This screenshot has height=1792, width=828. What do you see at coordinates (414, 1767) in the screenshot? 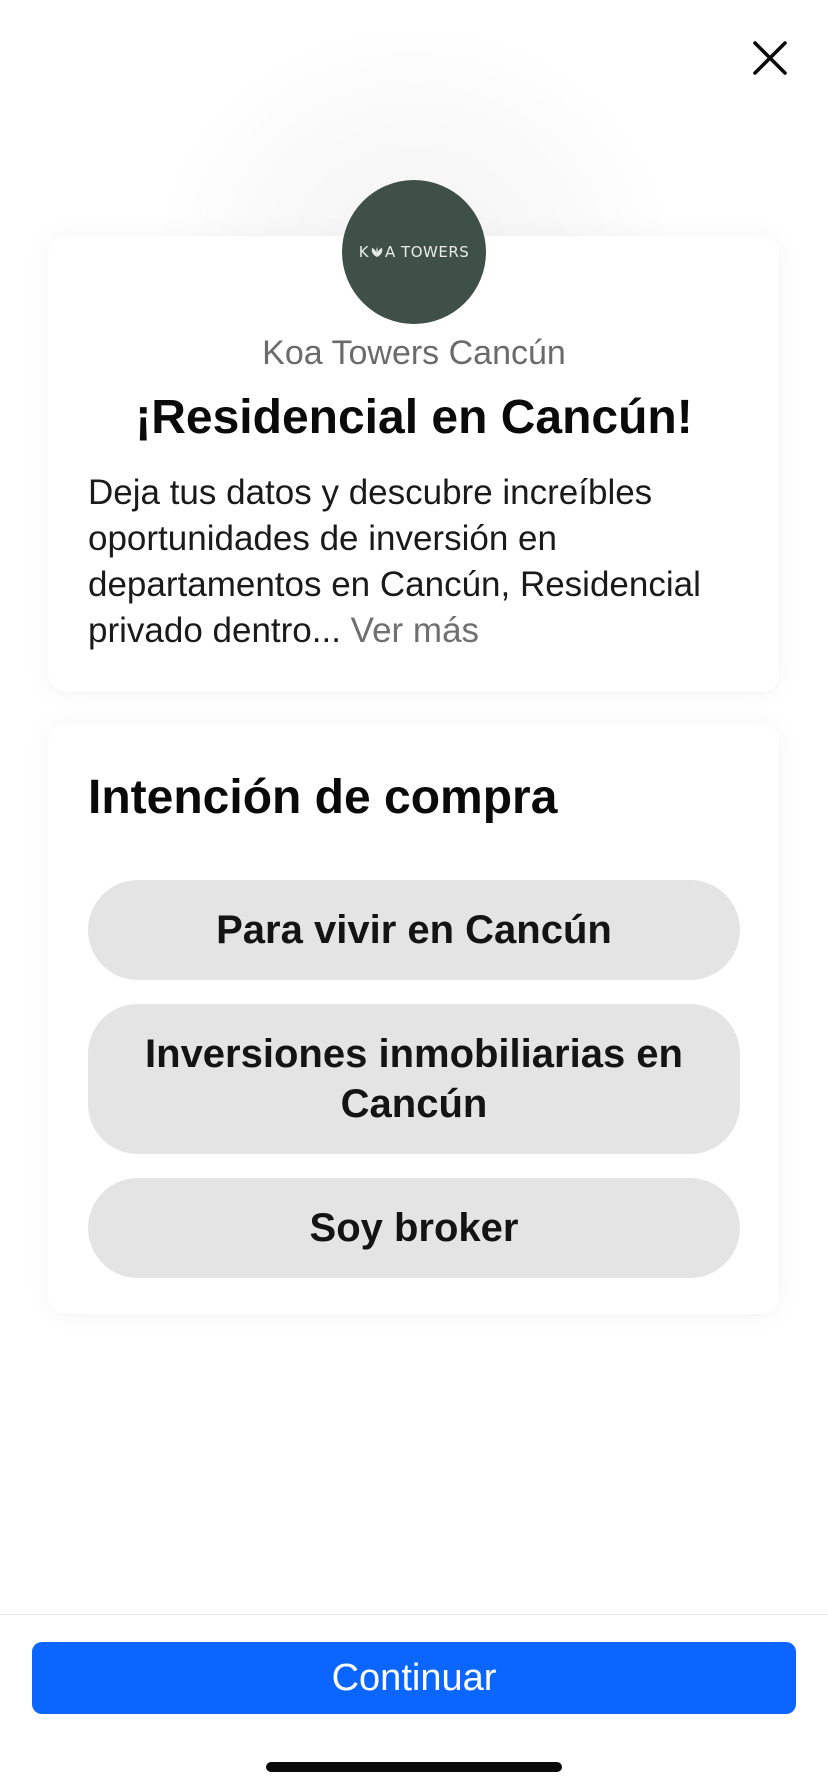
I see `home-indicator` at bounding box center [414, 1767].